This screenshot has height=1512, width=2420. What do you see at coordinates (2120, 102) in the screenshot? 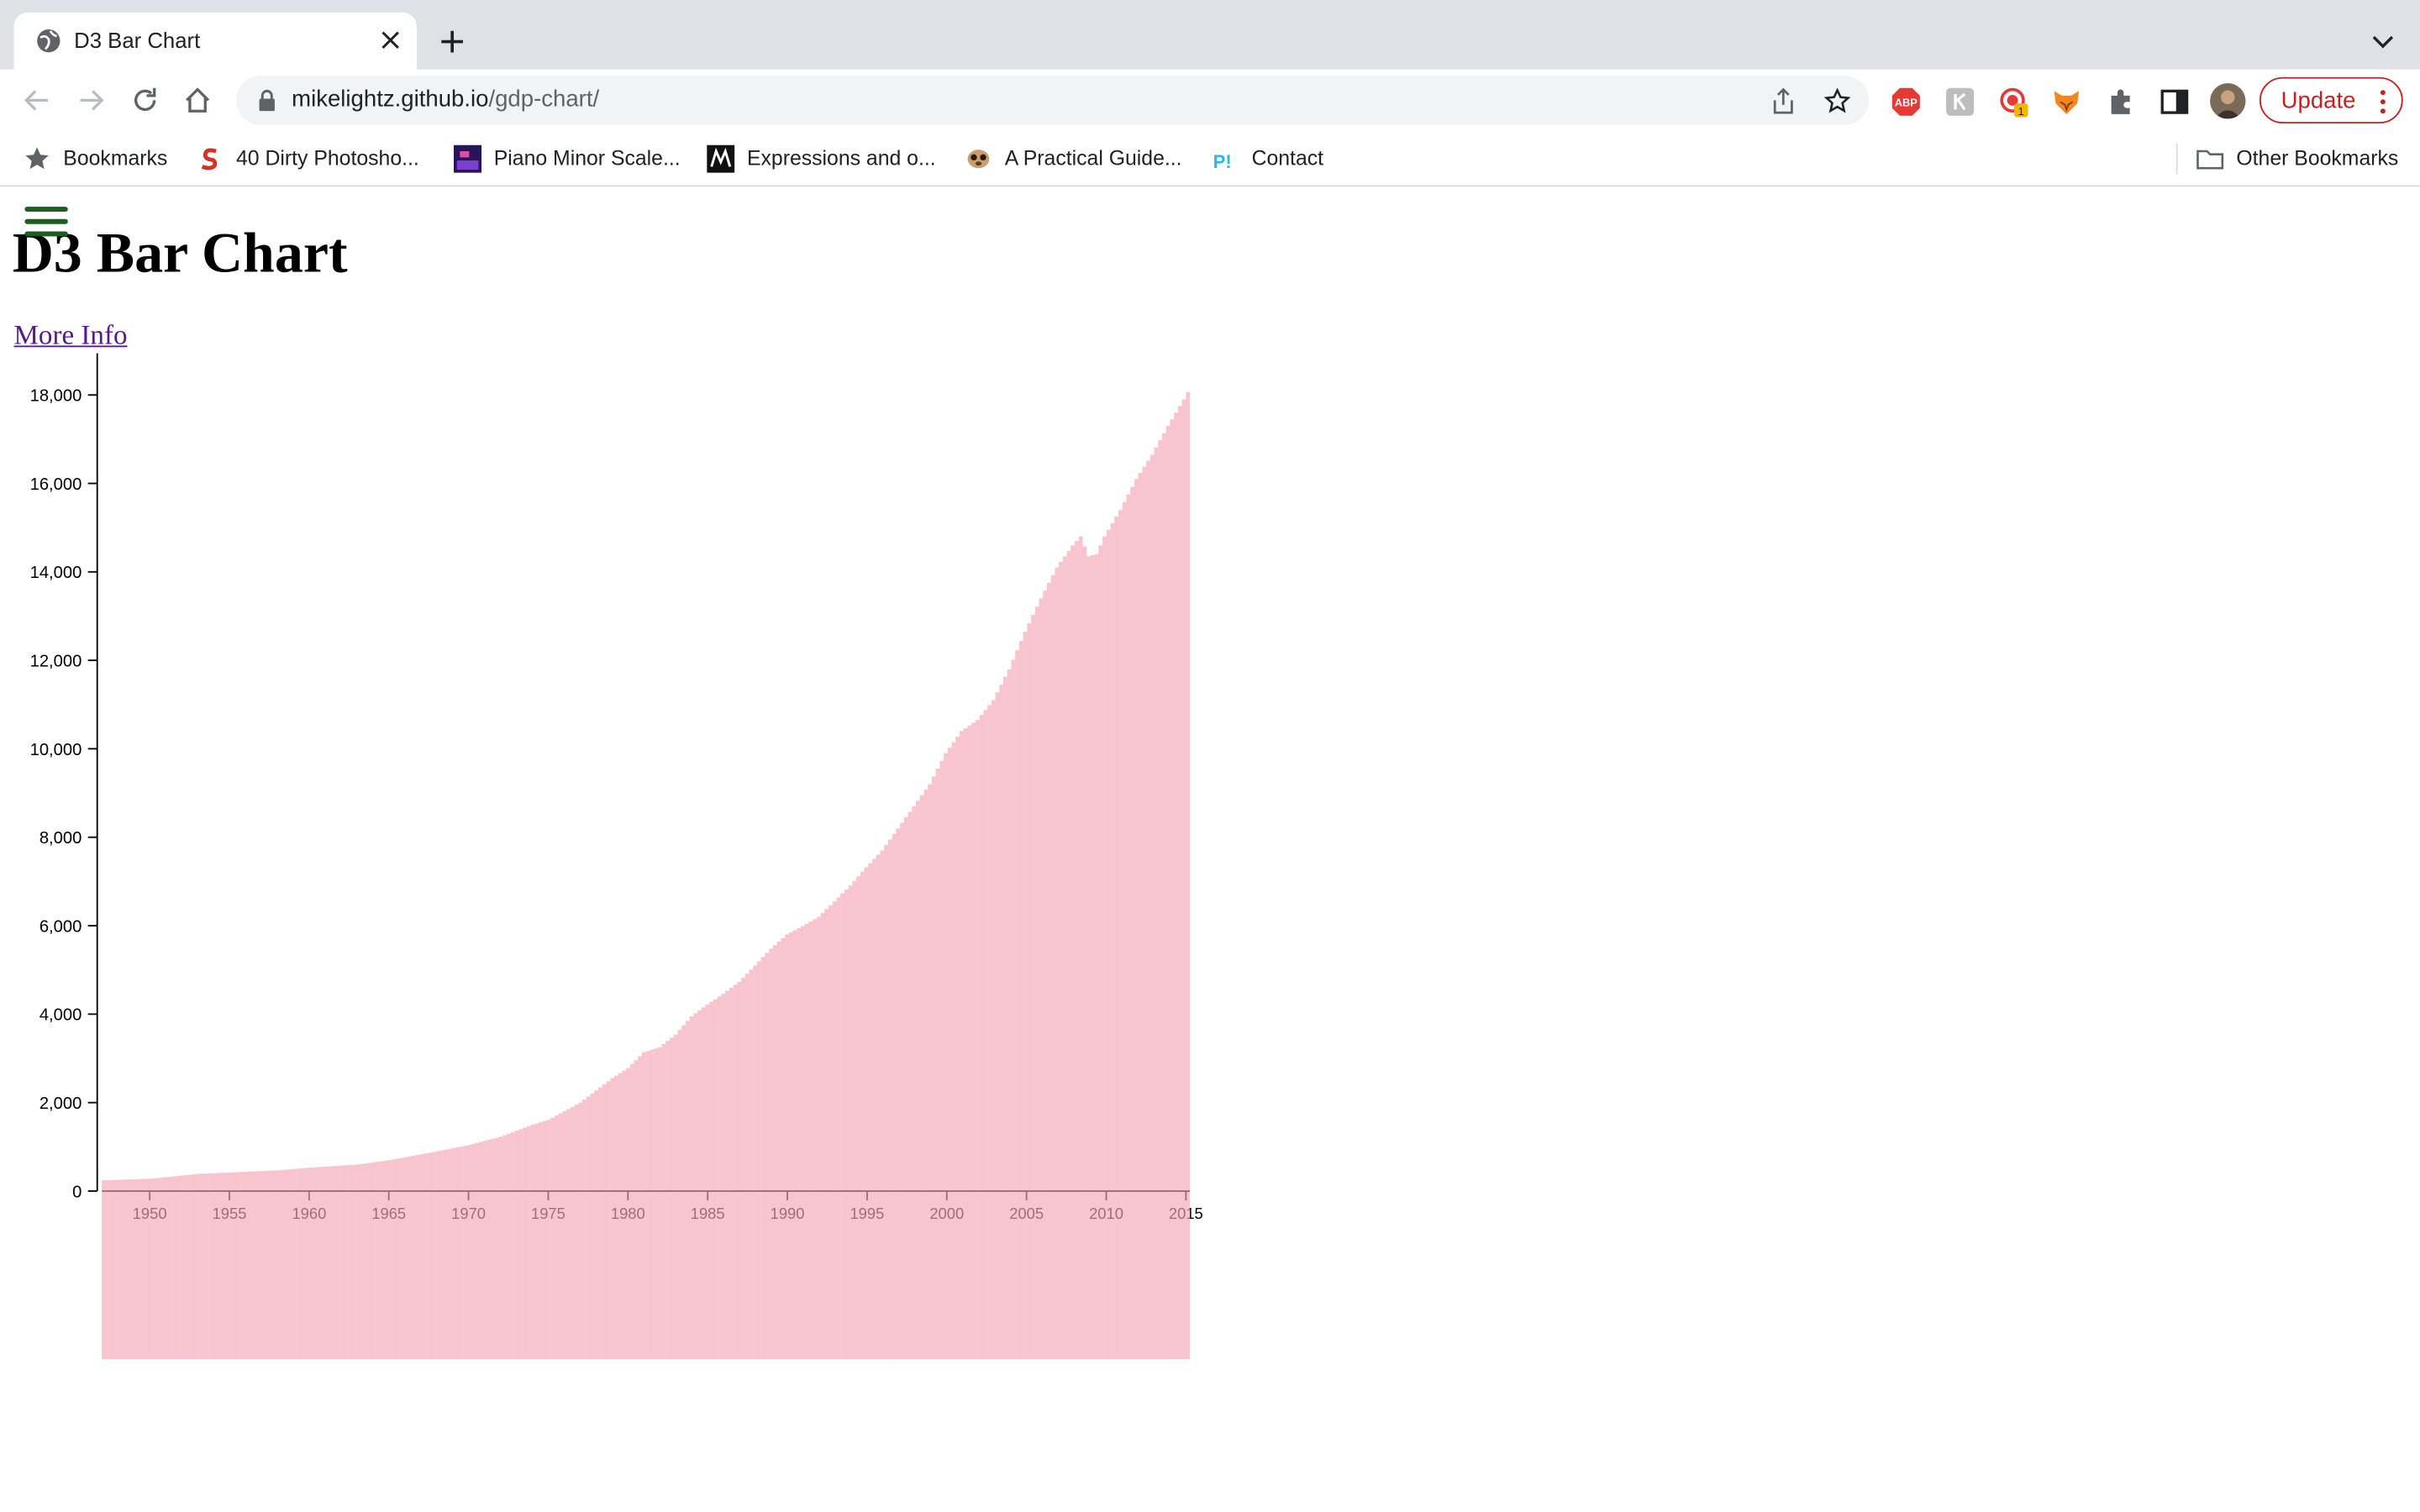
I see `puzzle-icon` at bounding box center [2120, 102].